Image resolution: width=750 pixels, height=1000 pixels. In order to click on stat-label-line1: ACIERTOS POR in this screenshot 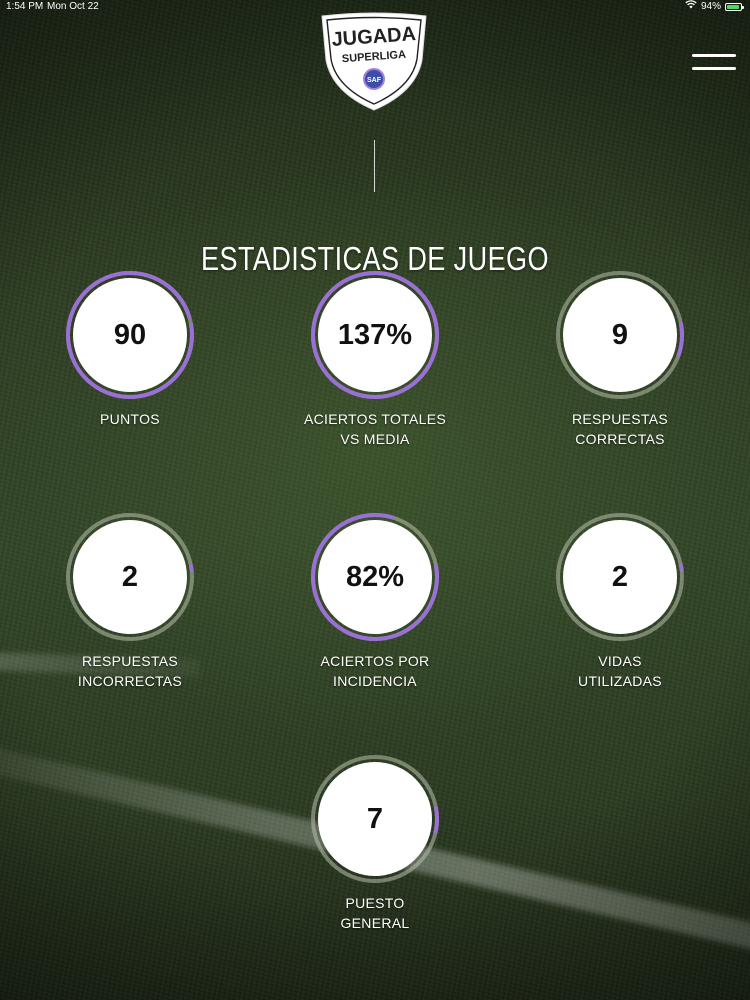, I will do `click(375, 661)`.